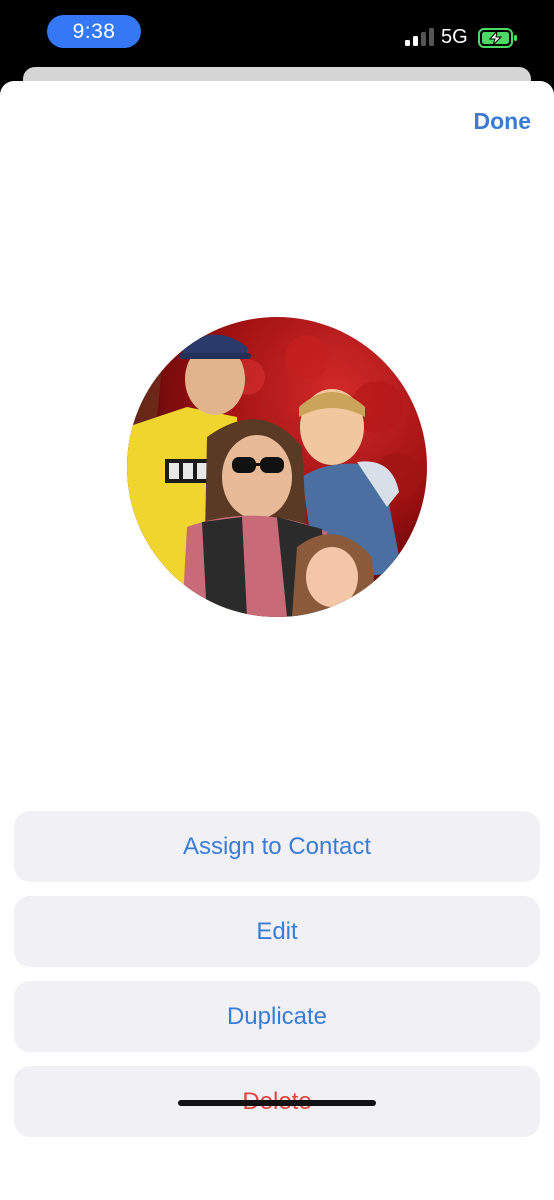  I want to click on contact-photo, so click(277, 467).